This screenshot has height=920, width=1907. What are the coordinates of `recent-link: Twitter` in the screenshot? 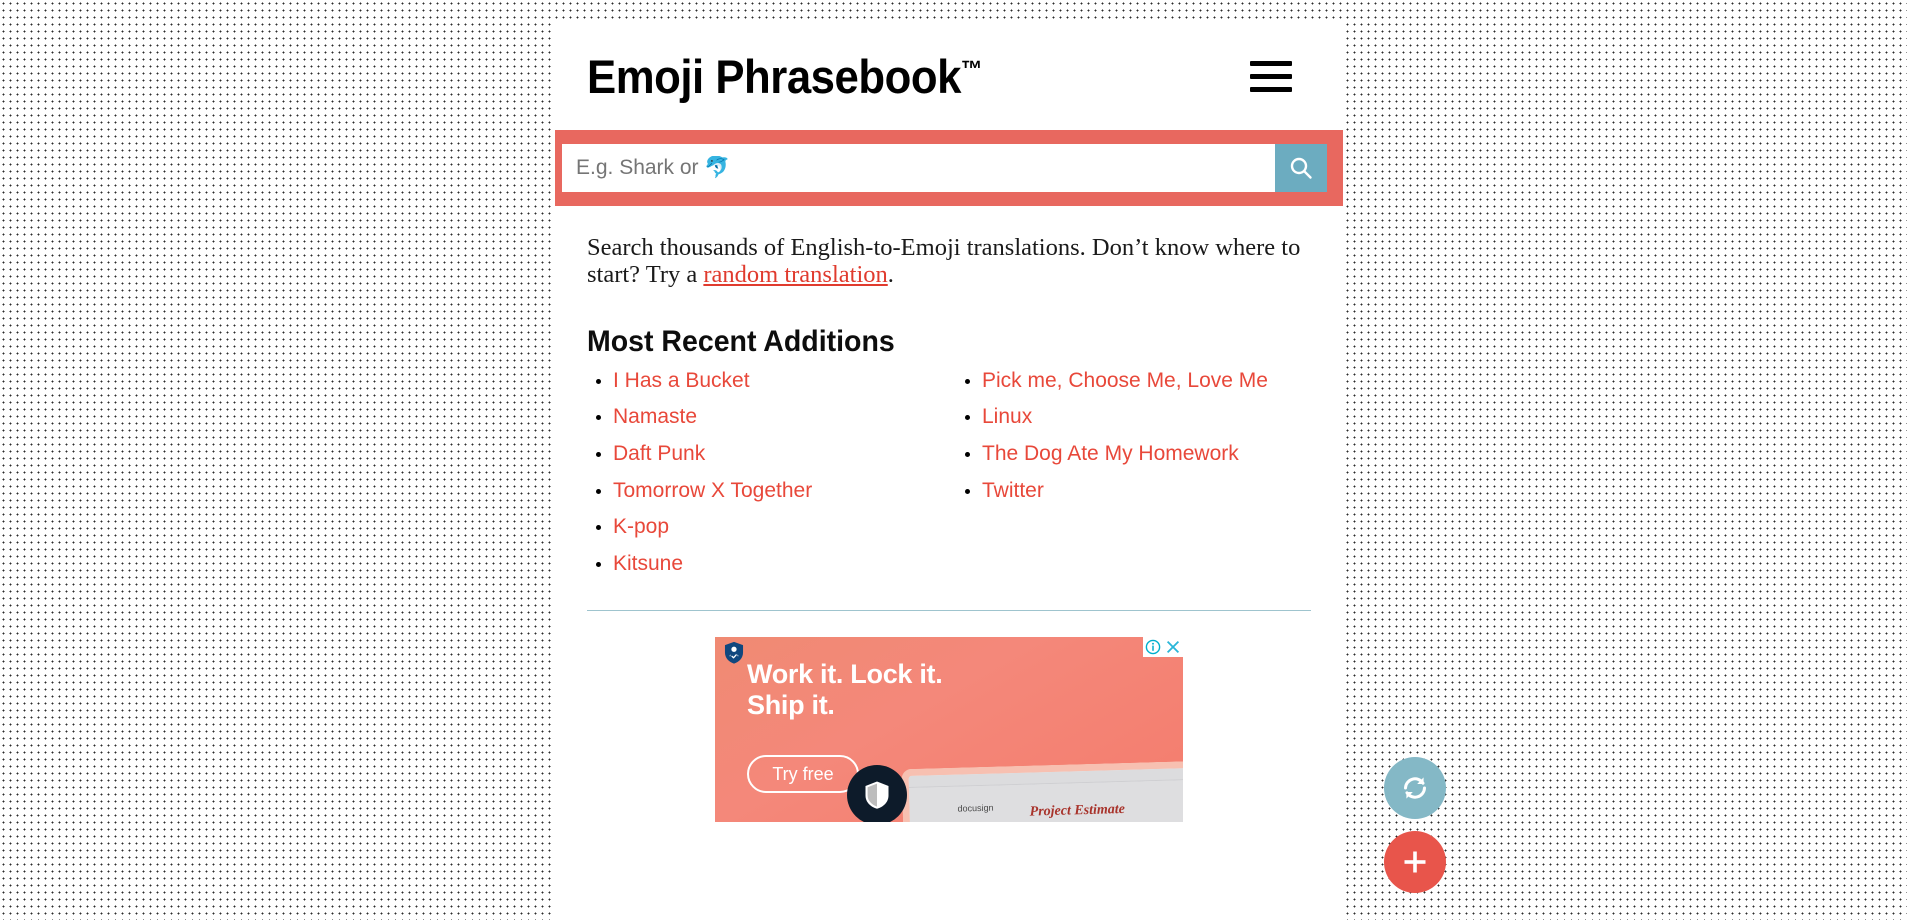 It's located at (1013, 490).